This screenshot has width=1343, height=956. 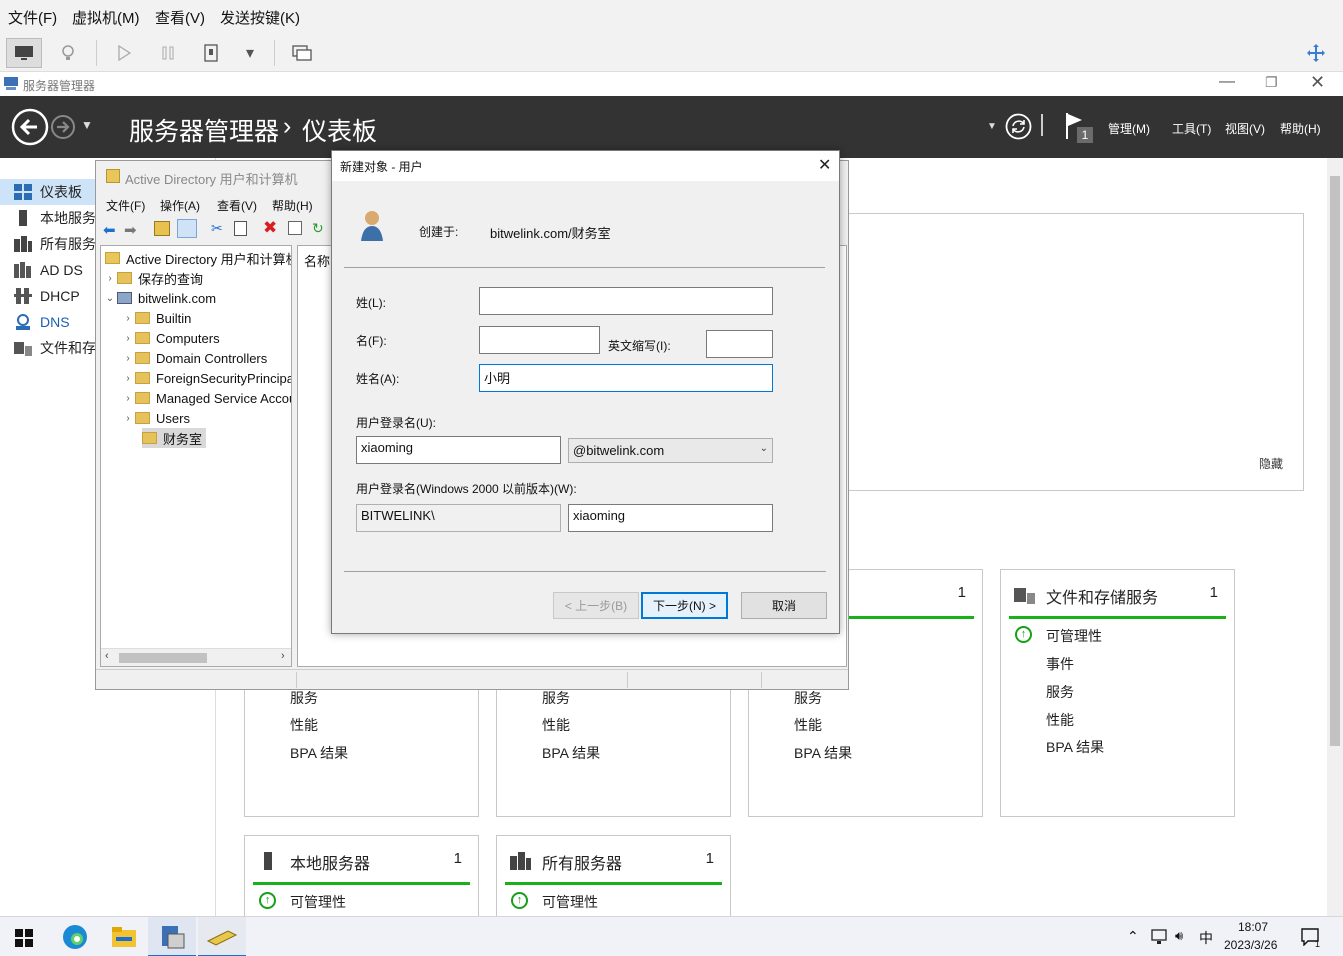 What do you see at coordinates (24, 938) in the screenshot?
I see `windows-start-icon` at bounding box center [24, 938].